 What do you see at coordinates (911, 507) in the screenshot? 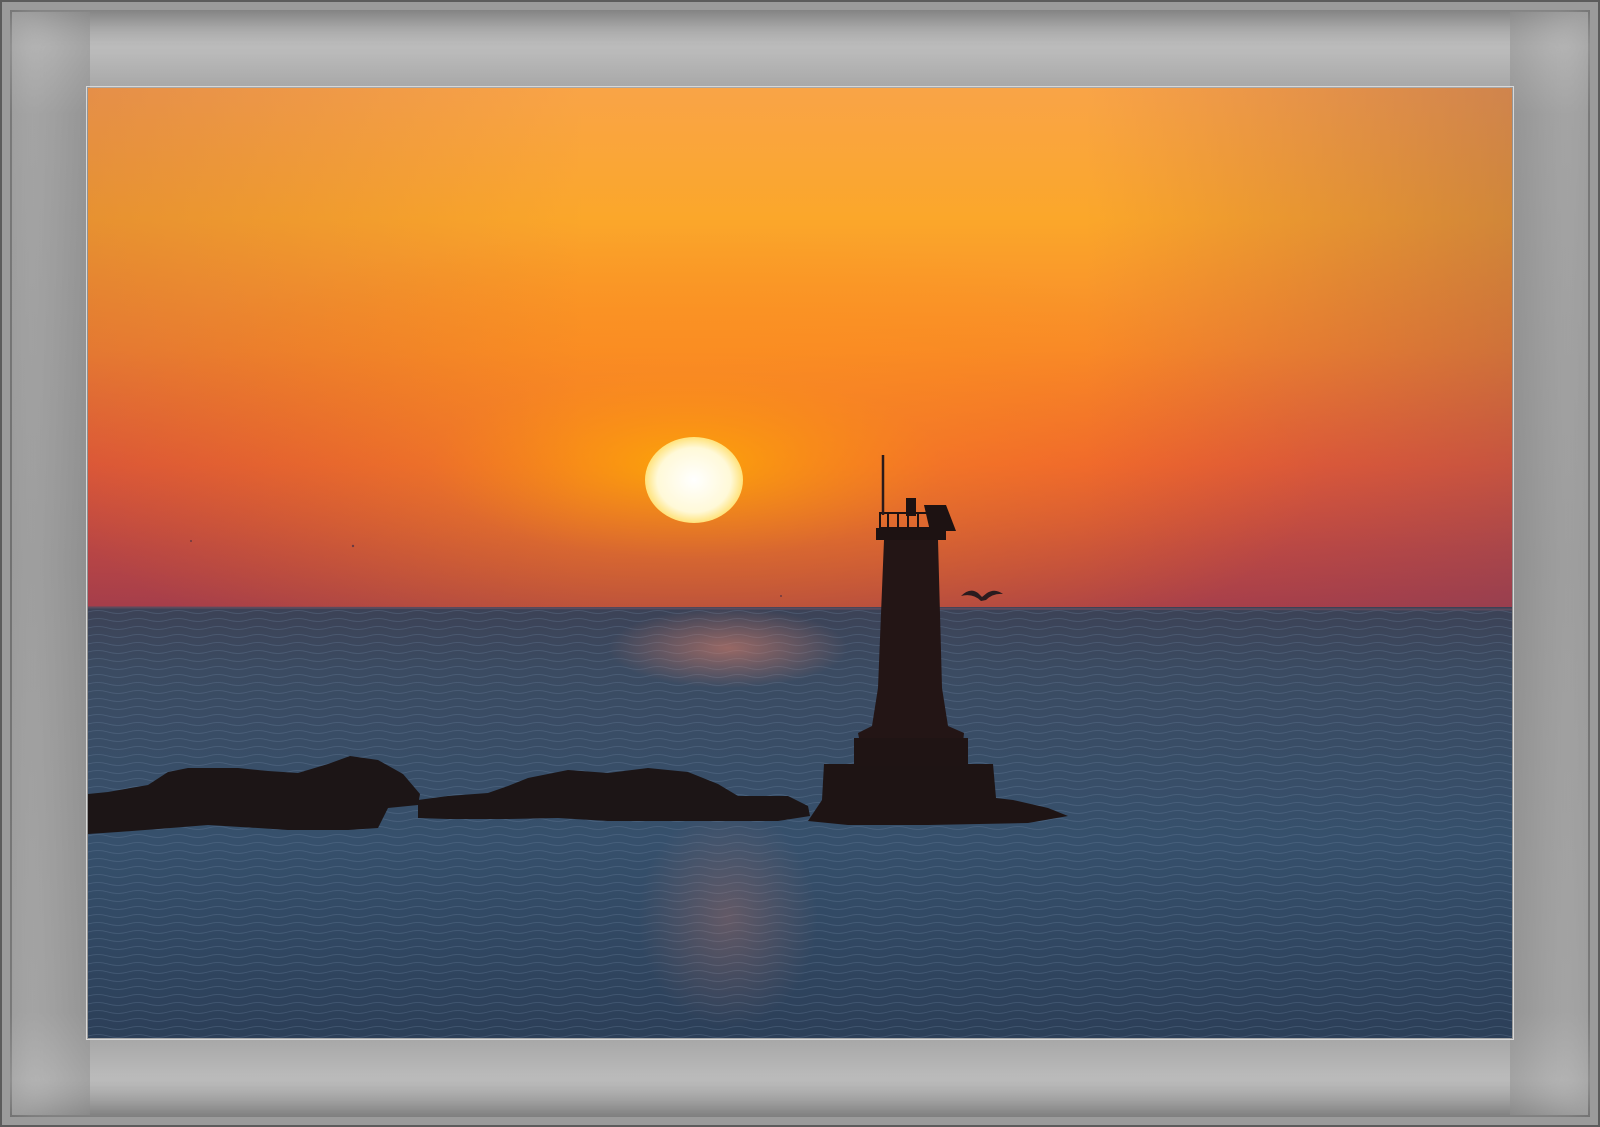
I see `lighthouse-lamp` at bounding box center [911, 507].